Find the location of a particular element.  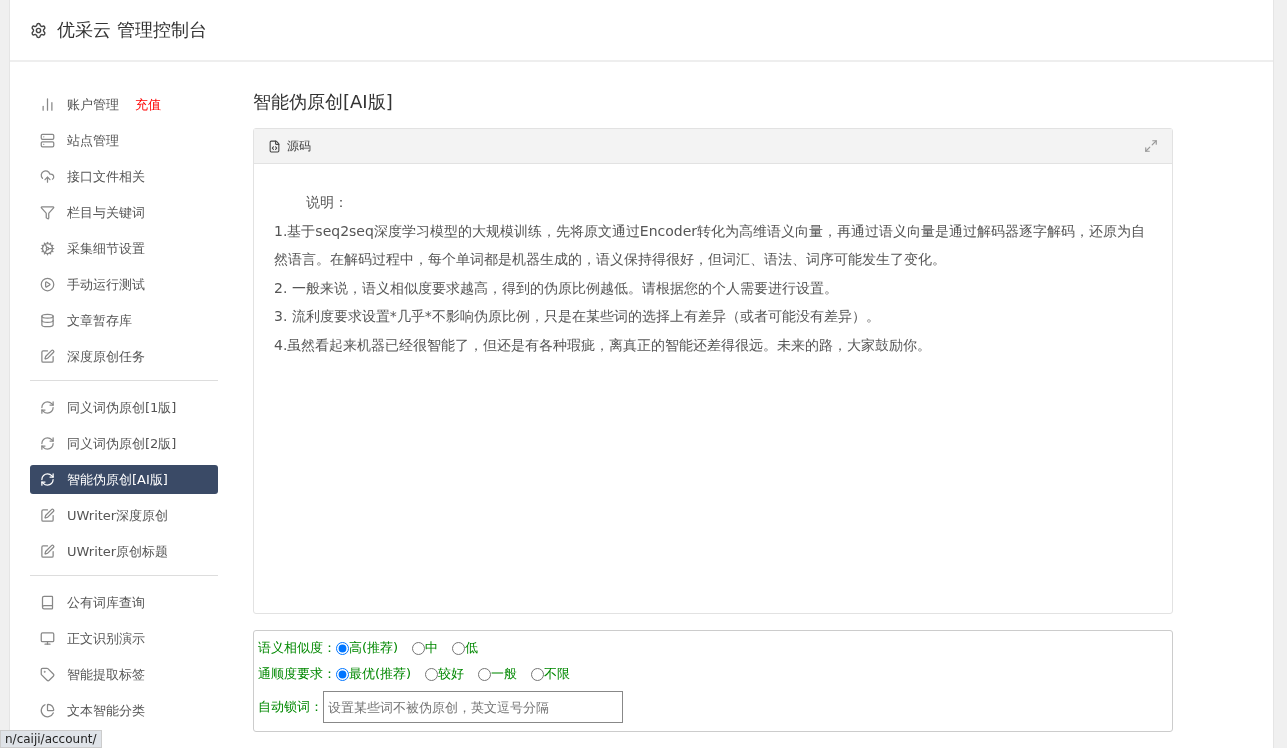

input-field: 设置某些词不被伪原创，英文逗号分隔 is located at coordinates (473, 707).